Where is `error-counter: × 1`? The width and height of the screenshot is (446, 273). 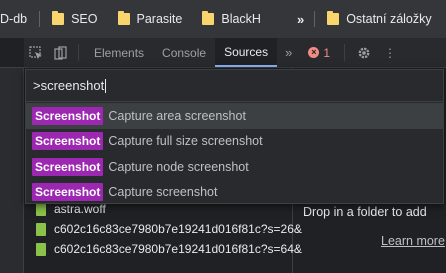 error-counter: × 1 is located at coordinates (319, 52).